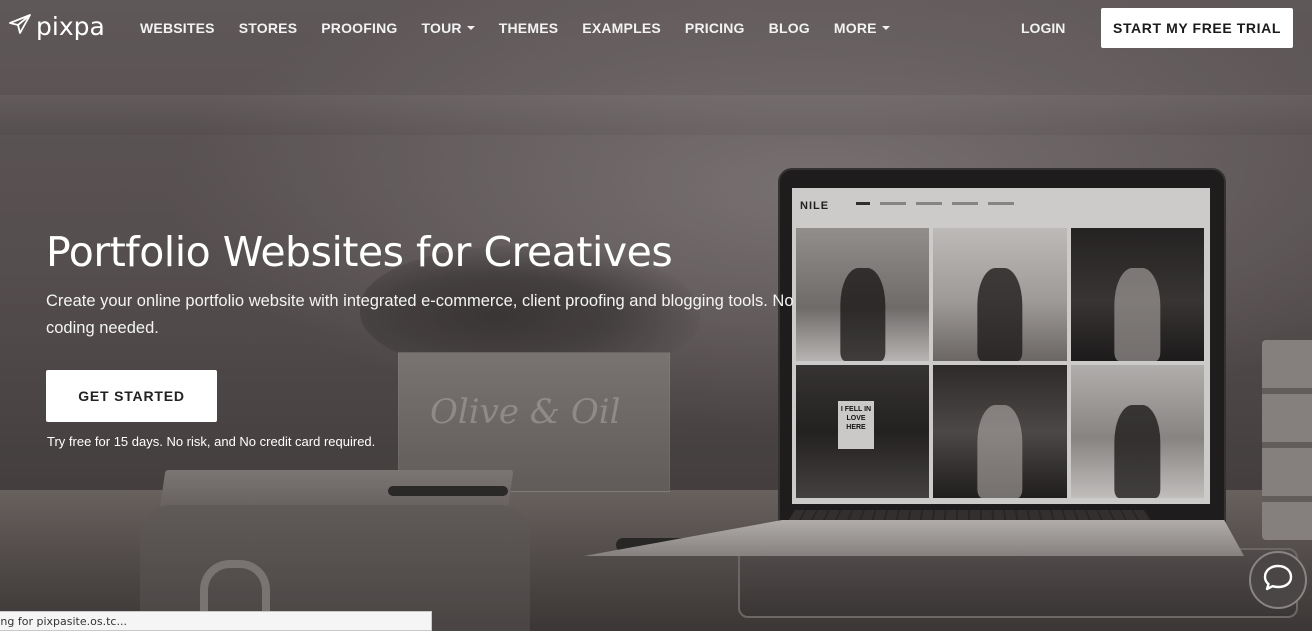 Image resolution: width=1312 pixels, height=631 pixels. I want to click on hero-title: Portfolio Websites for Creatives, so click(359, 252).